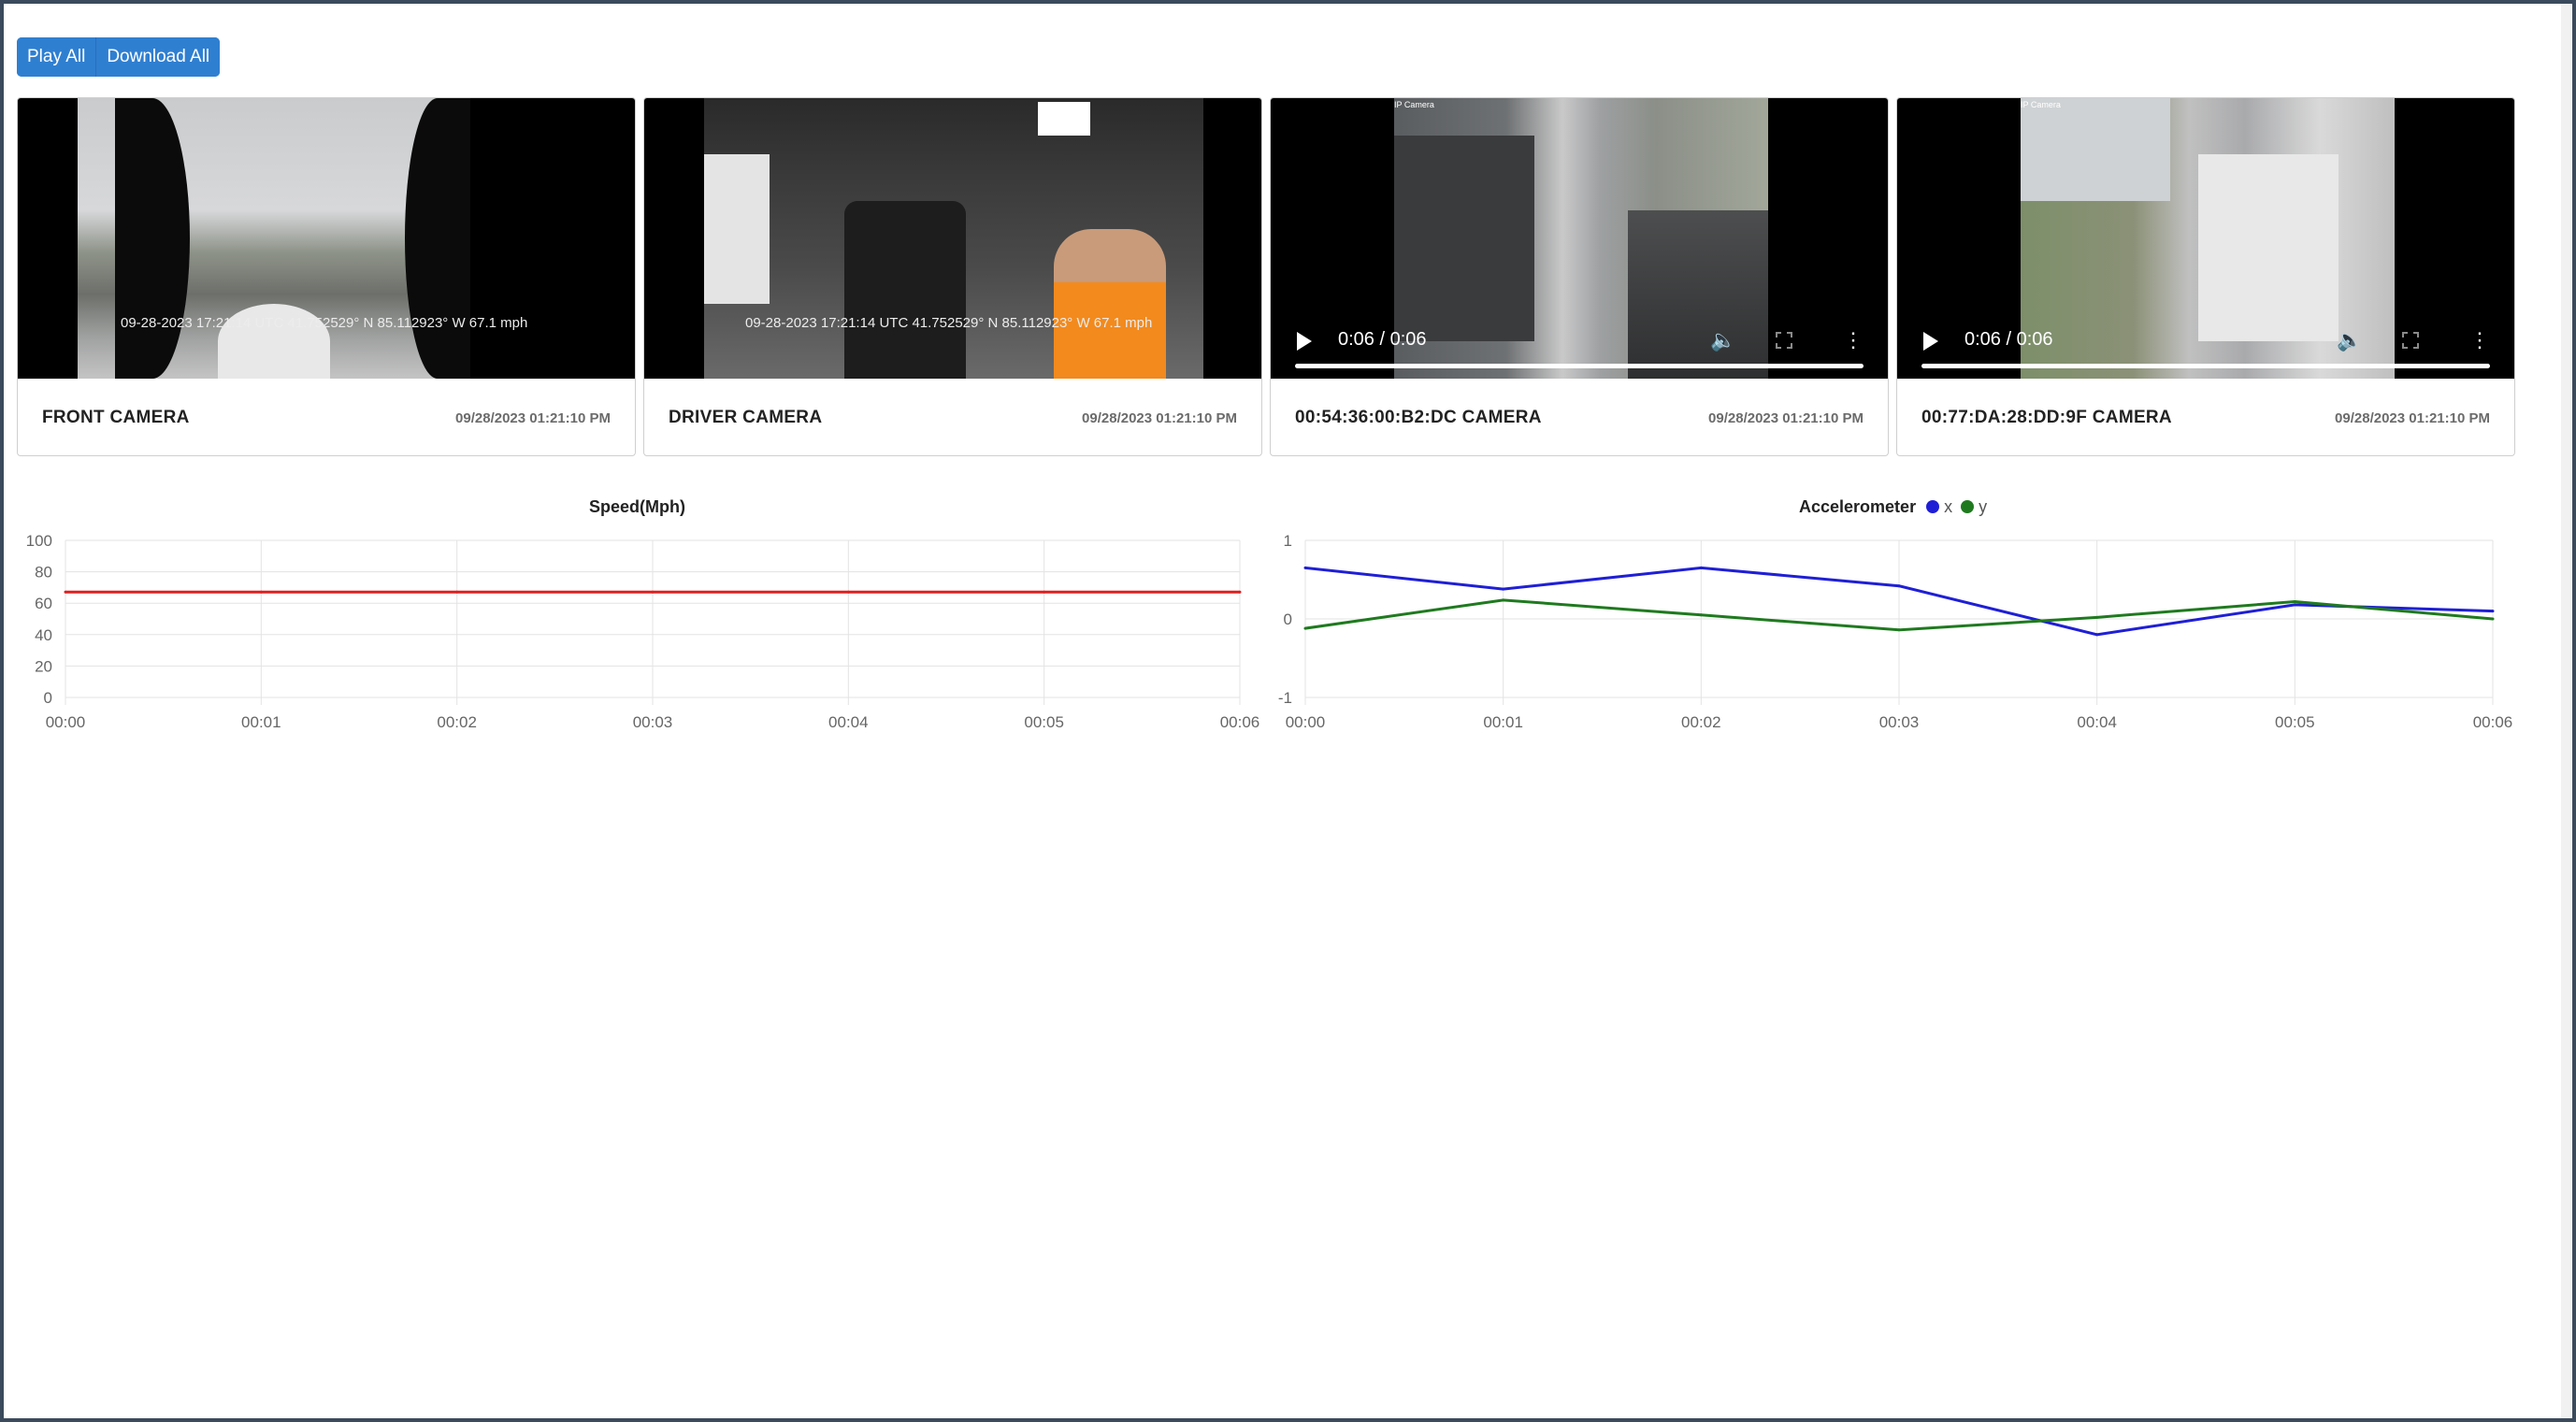 The width and height of the screenshot is (2576, 1422). Describe the element at coordinates (44, 635) in the screenshot. I see `y-tick-label: 40` at that location.